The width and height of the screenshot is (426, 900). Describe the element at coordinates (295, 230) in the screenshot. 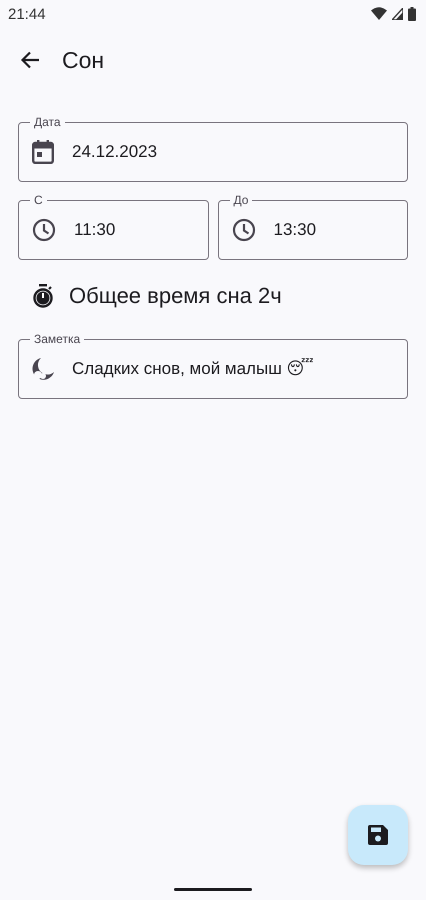

I see `field-value: 13:30` at that location.